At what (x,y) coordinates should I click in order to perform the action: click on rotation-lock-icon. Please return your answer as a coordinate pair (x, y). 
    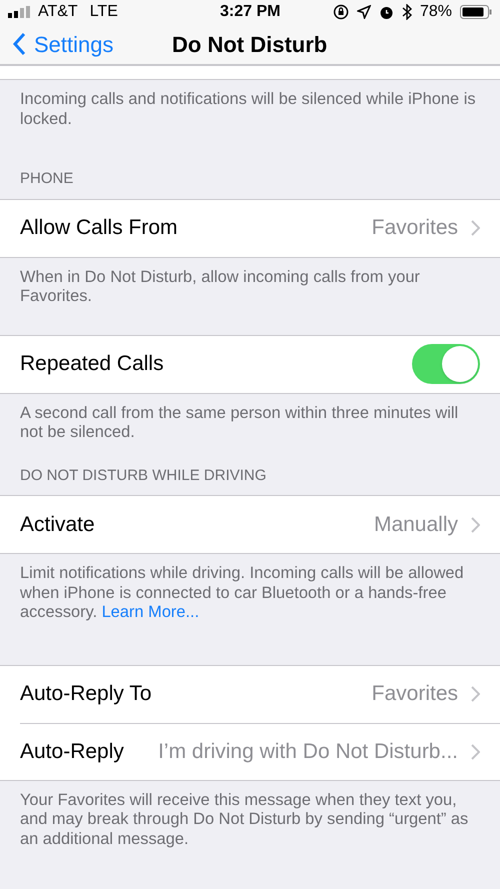
    Looking at the image, I should click on (340, 12).